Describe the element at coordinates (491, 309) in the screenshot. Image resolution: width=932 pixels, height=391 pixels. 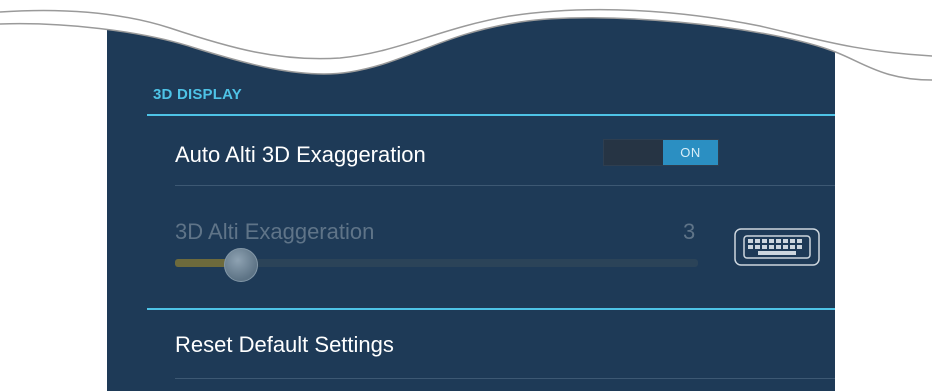
I see `section-divider-bottom` at that location.